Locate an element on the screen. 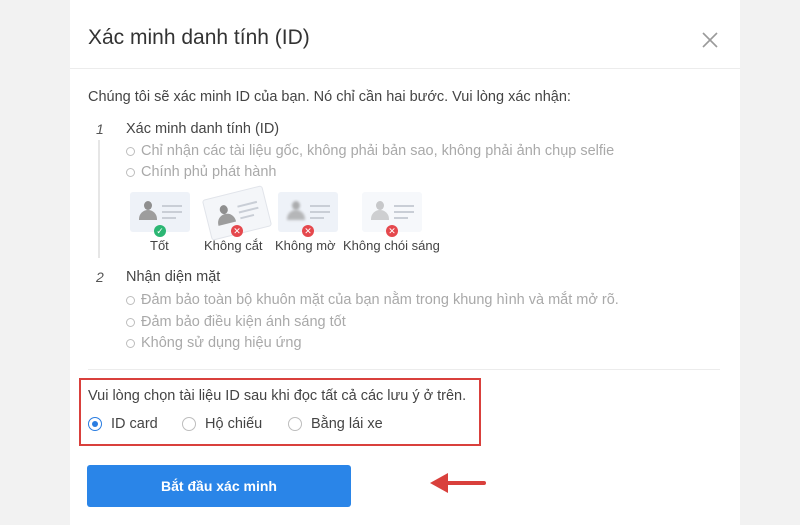  radio-driver-license: Bằng lái xe is located at coordinates (335, 424).